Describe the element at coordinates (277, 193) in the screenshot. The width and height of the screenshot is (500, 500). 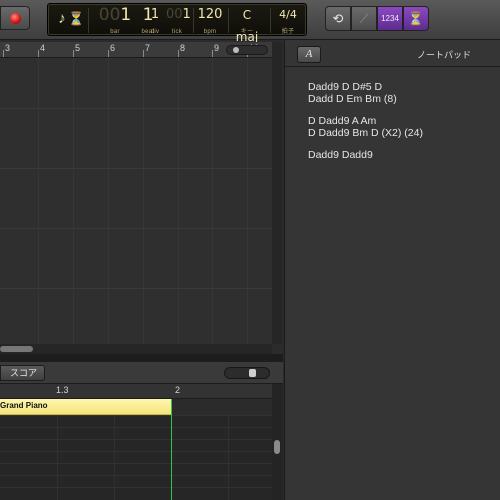
I see `track-vertical-scrollbar` at that location.